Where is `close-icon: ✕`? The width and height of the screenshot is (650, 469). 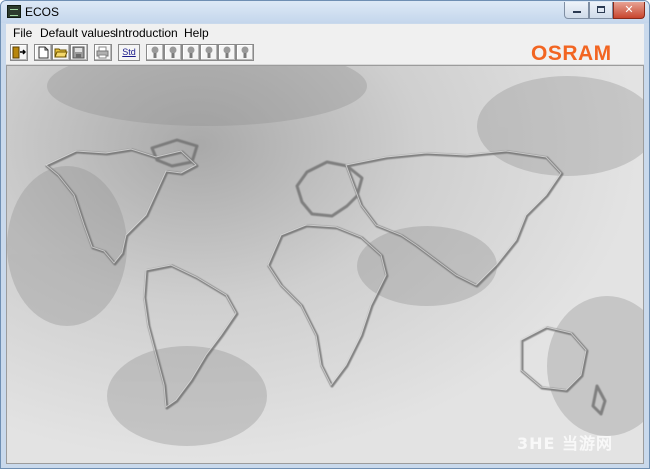
close-icon: ✕ is located at coordinates (629, 9).